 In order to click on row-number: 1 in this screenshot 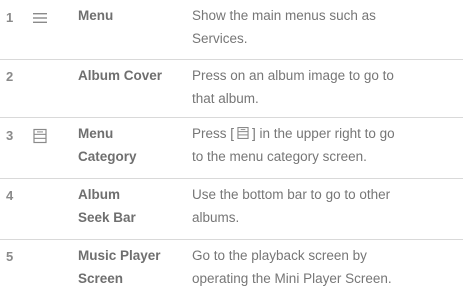, I will do `click(10, 17)`.